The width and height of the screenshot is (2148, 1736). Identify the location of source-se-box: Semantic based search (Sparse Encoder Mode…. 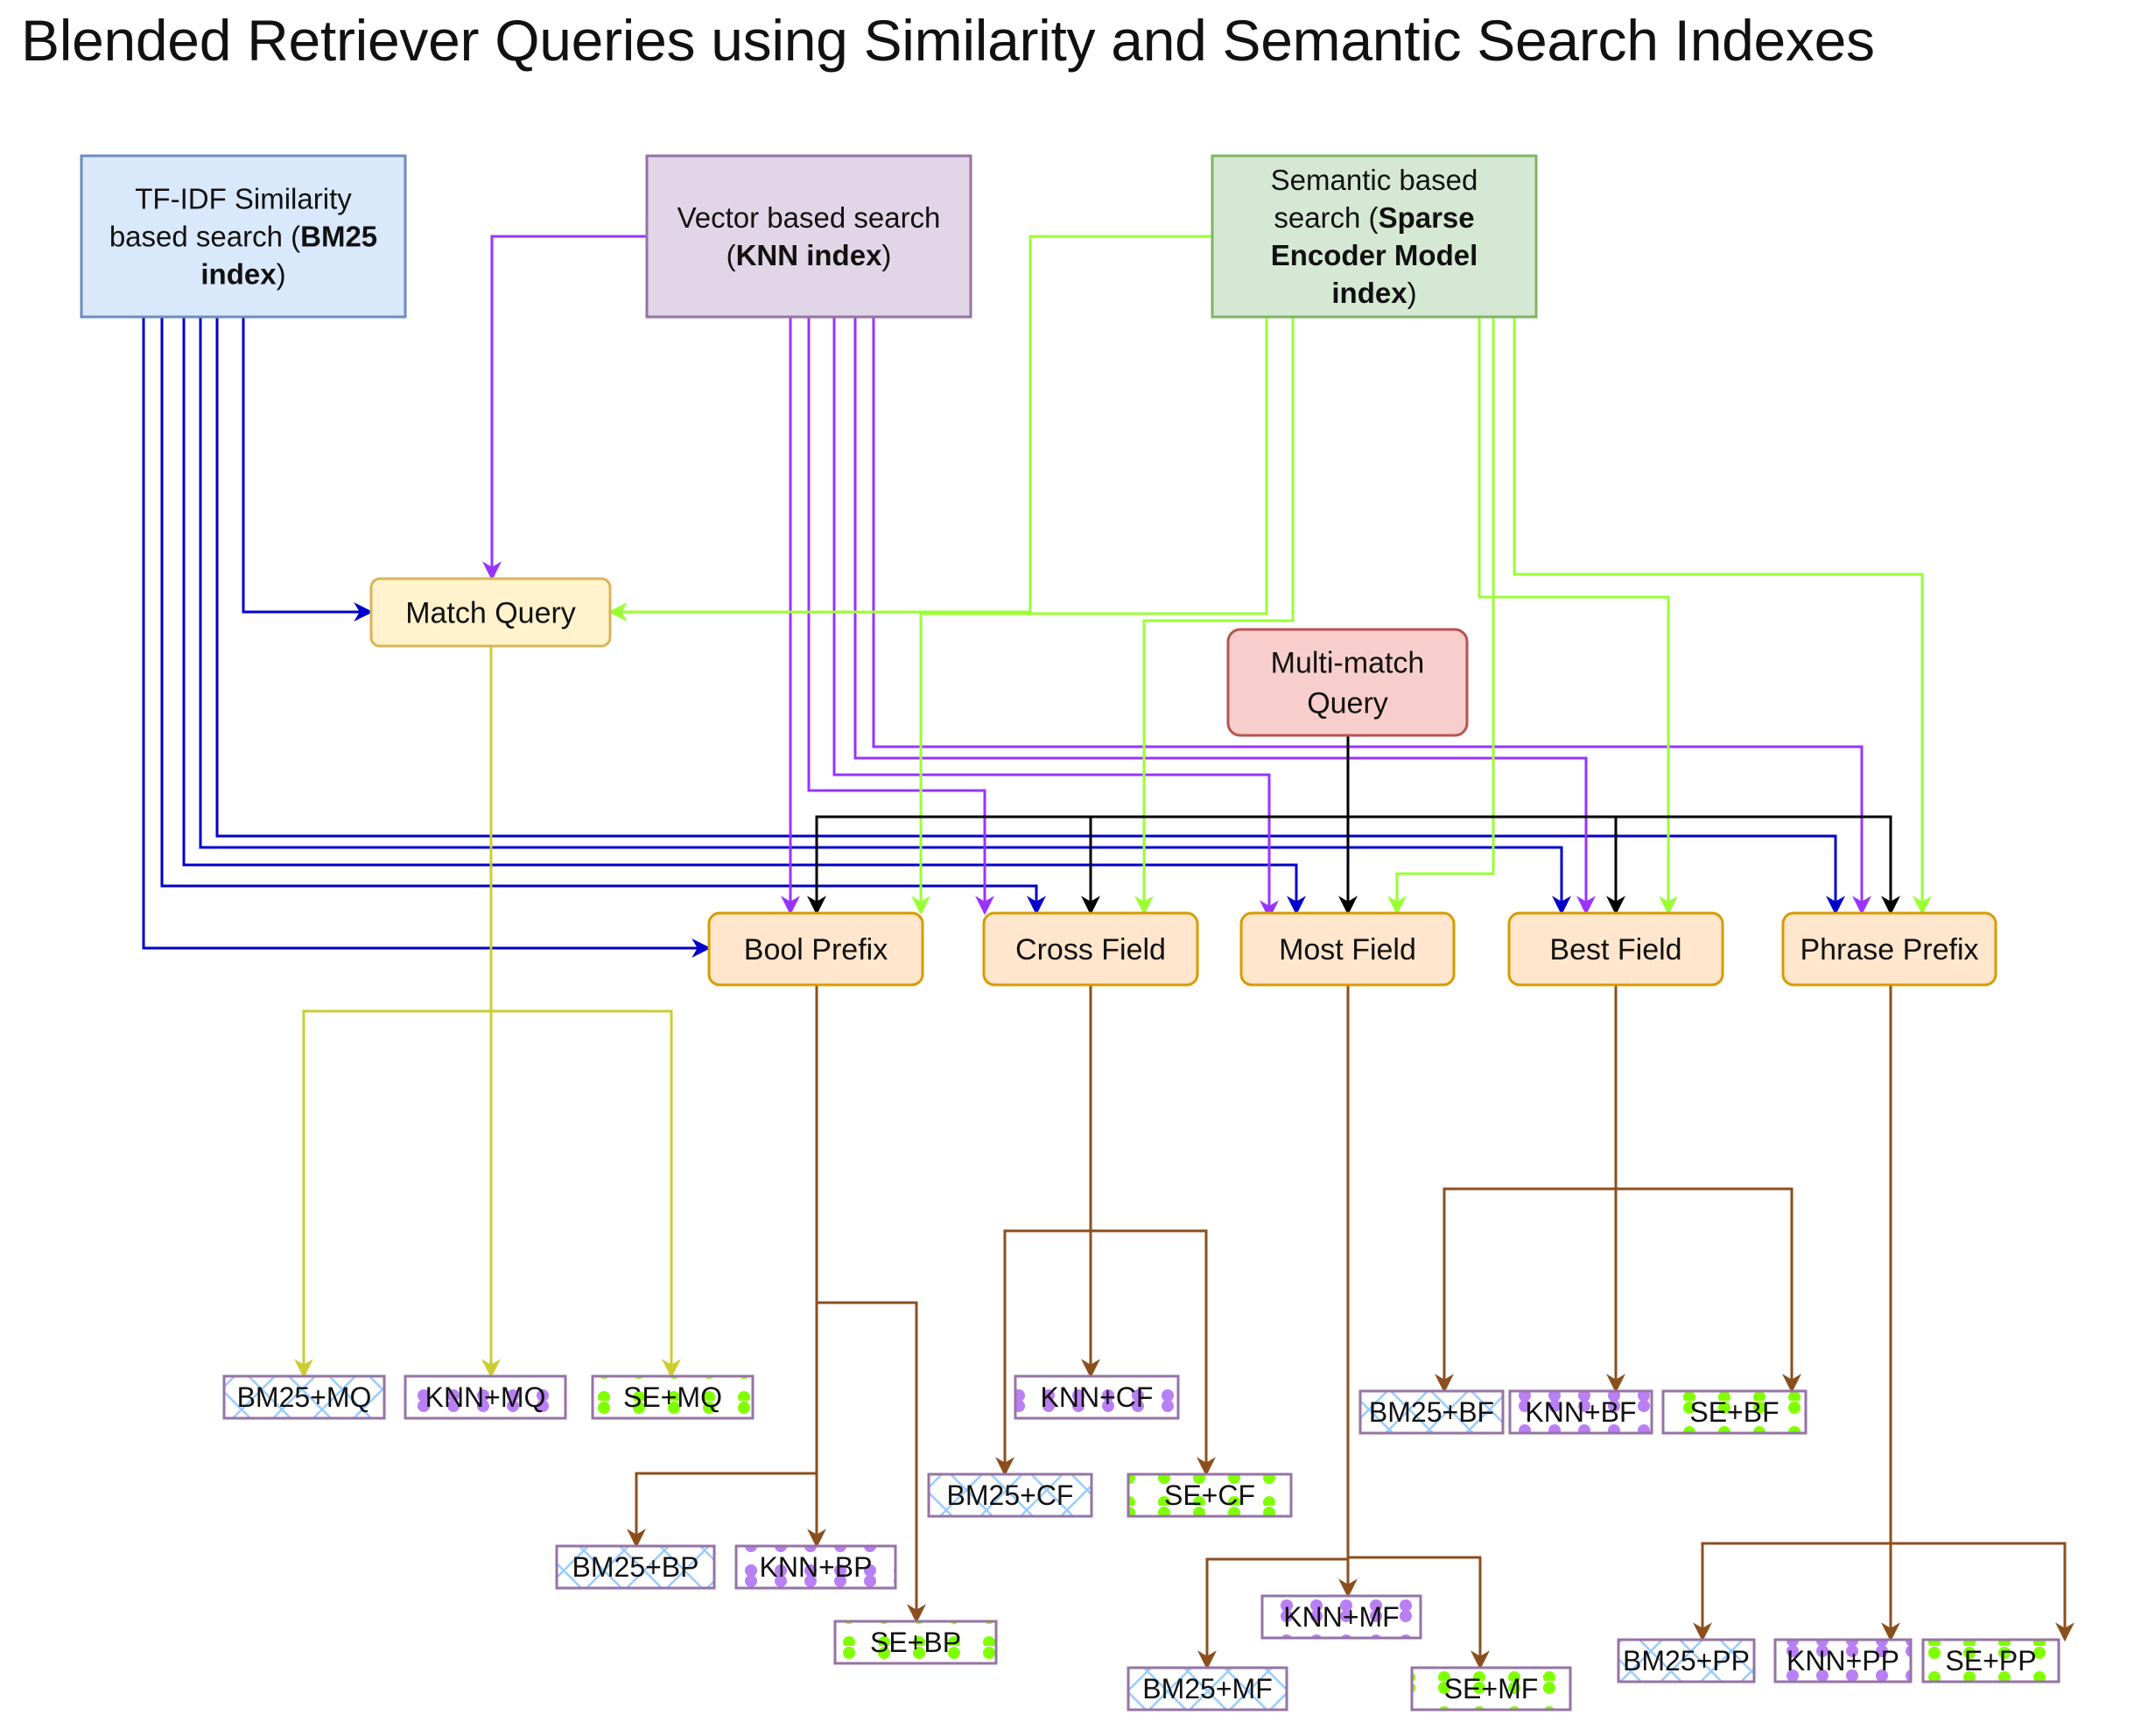
(1374, 236).